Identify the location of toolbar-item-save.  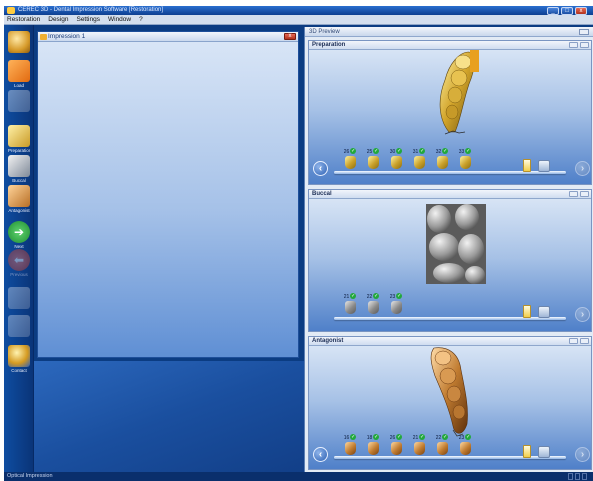
(19, 101).